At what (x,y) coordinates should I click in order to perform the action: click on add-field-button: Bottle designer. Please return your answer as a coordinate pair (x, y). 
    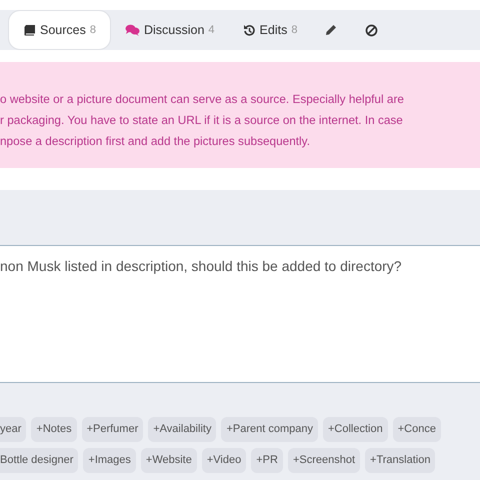
    Looking at the image, I should click on (39, 460).